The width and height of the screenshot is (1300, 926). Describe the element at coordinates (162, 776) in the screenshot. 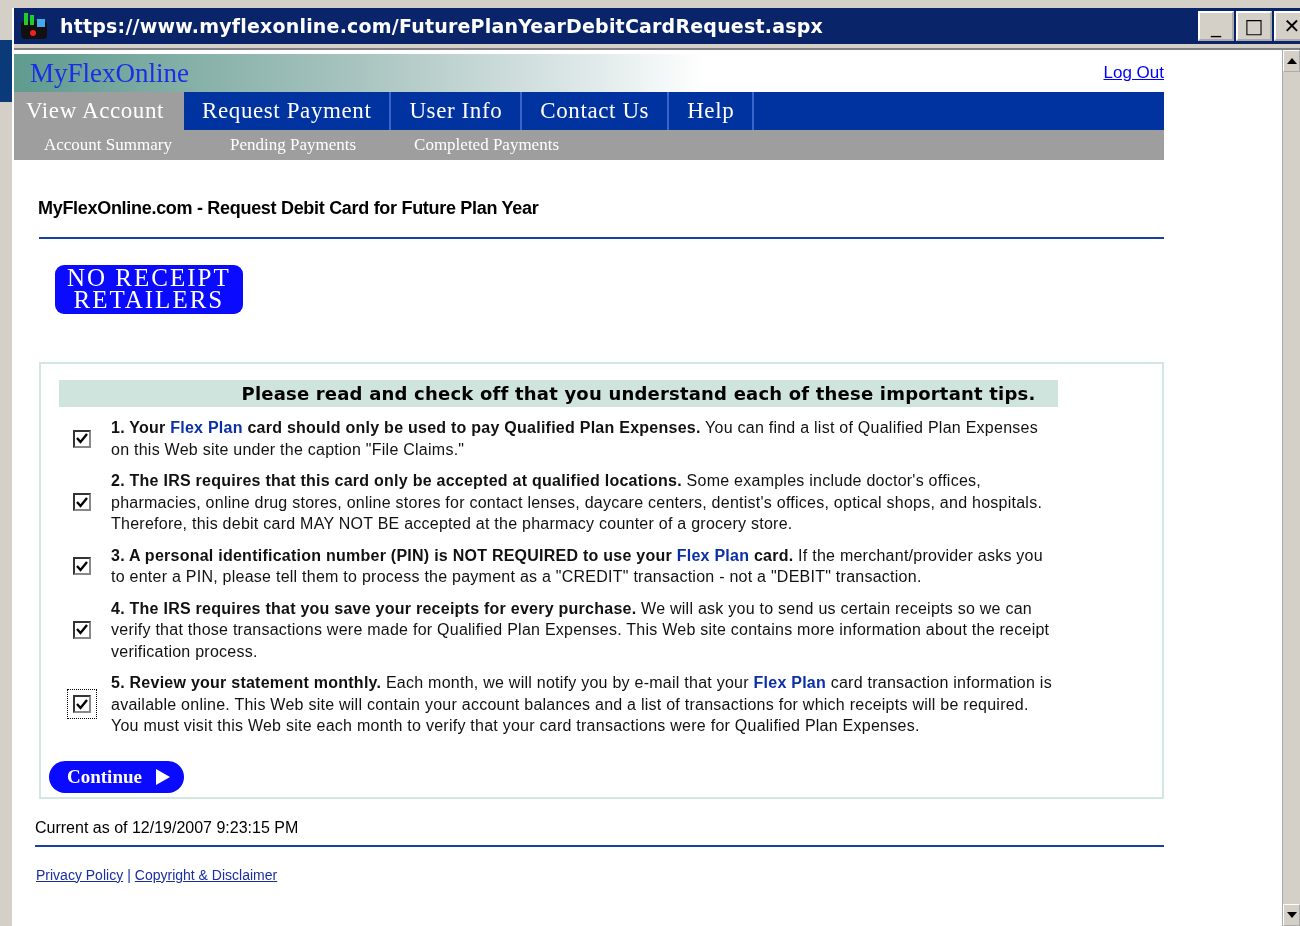

I see `play-arrow-icon` at that location.